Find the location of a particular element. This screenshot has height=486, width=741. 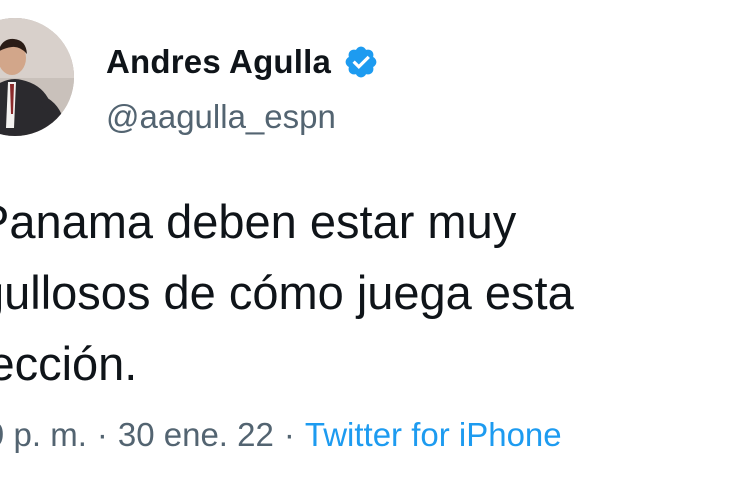

tweet-text-line: Panama deben estar muy is located at coordinates (258, 221).